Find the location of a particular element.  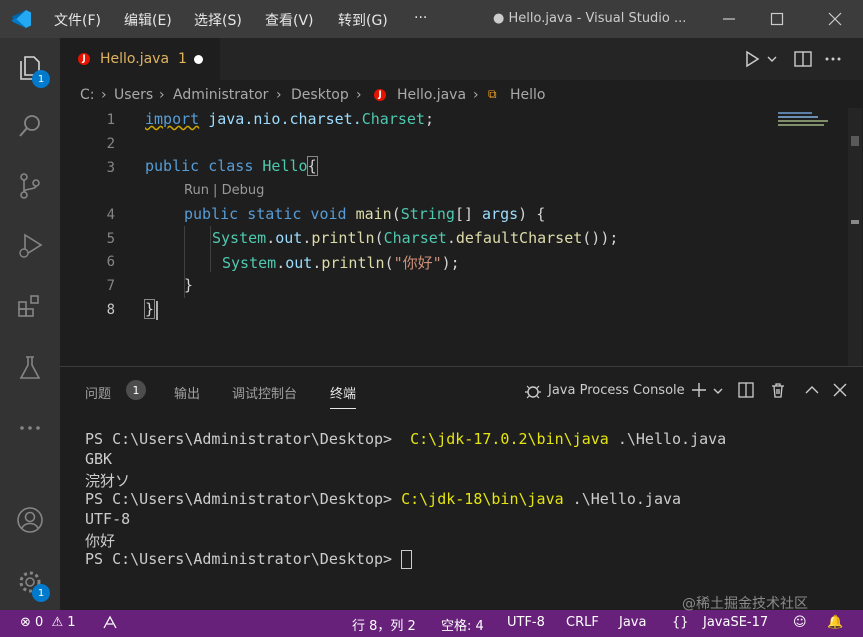

class-symbol-icon: ⧉ is located at coordinates (492, 94).